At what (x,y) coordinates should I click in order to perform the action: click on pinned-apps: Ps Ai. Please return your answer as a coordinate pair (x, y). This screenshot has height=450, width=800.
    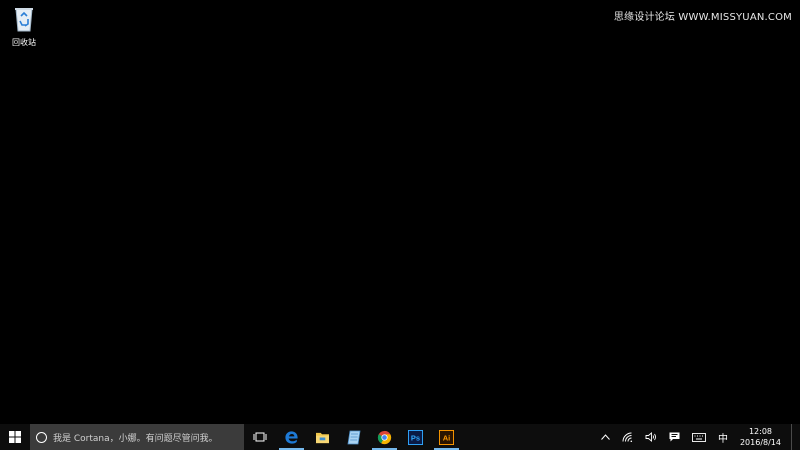
    Looking at the image, I should click on (369, 437).